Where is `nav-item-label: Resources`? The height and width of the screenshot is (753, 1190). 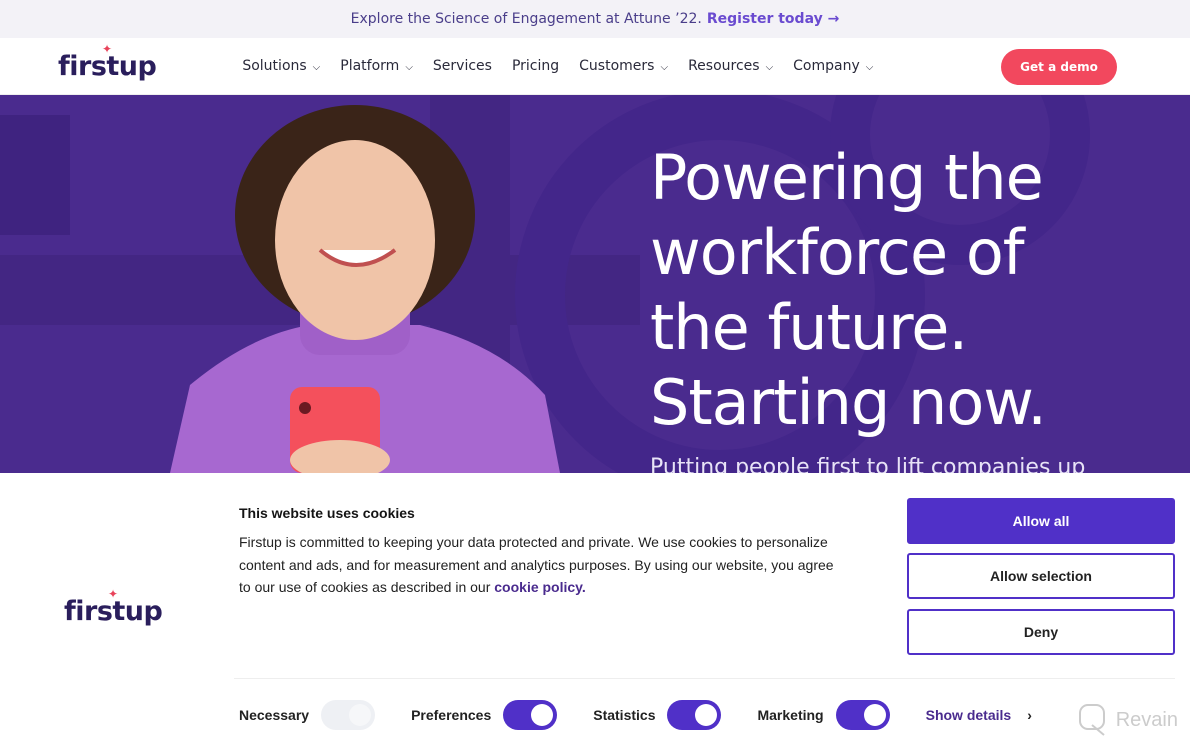
nav-item-label: Resources is located at coordinates (724, 66).